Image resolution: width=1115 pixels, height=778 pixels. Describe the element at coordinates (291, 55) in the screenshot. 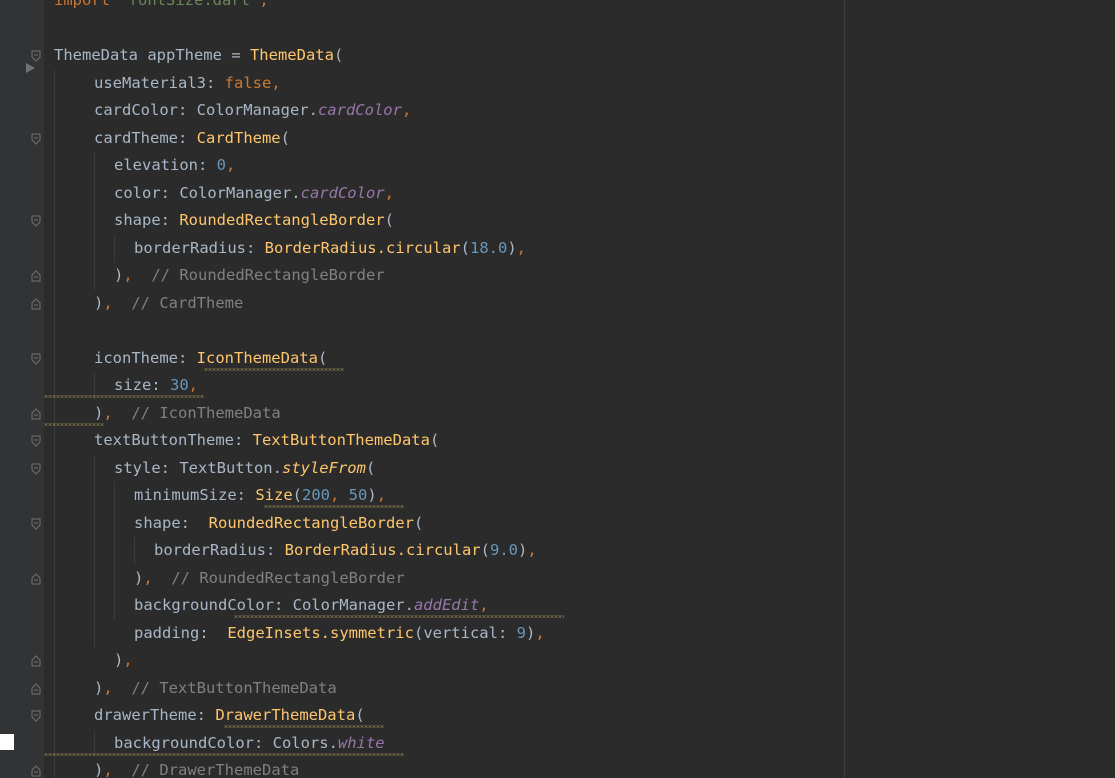

I see `code-token: ThemeData` at that location.